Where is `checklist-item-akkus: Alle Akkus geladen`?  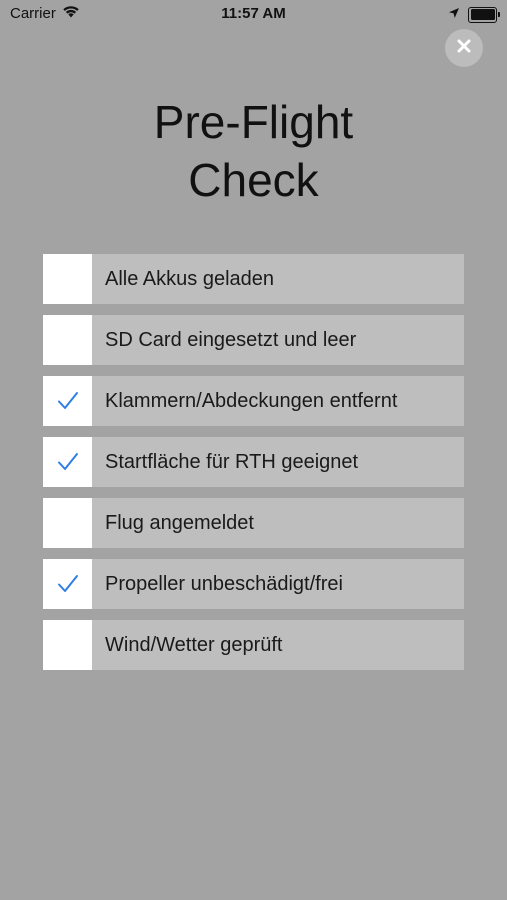
checklist-item-akkus: Alle Akkus geladen is located at coordinates (253, 279).